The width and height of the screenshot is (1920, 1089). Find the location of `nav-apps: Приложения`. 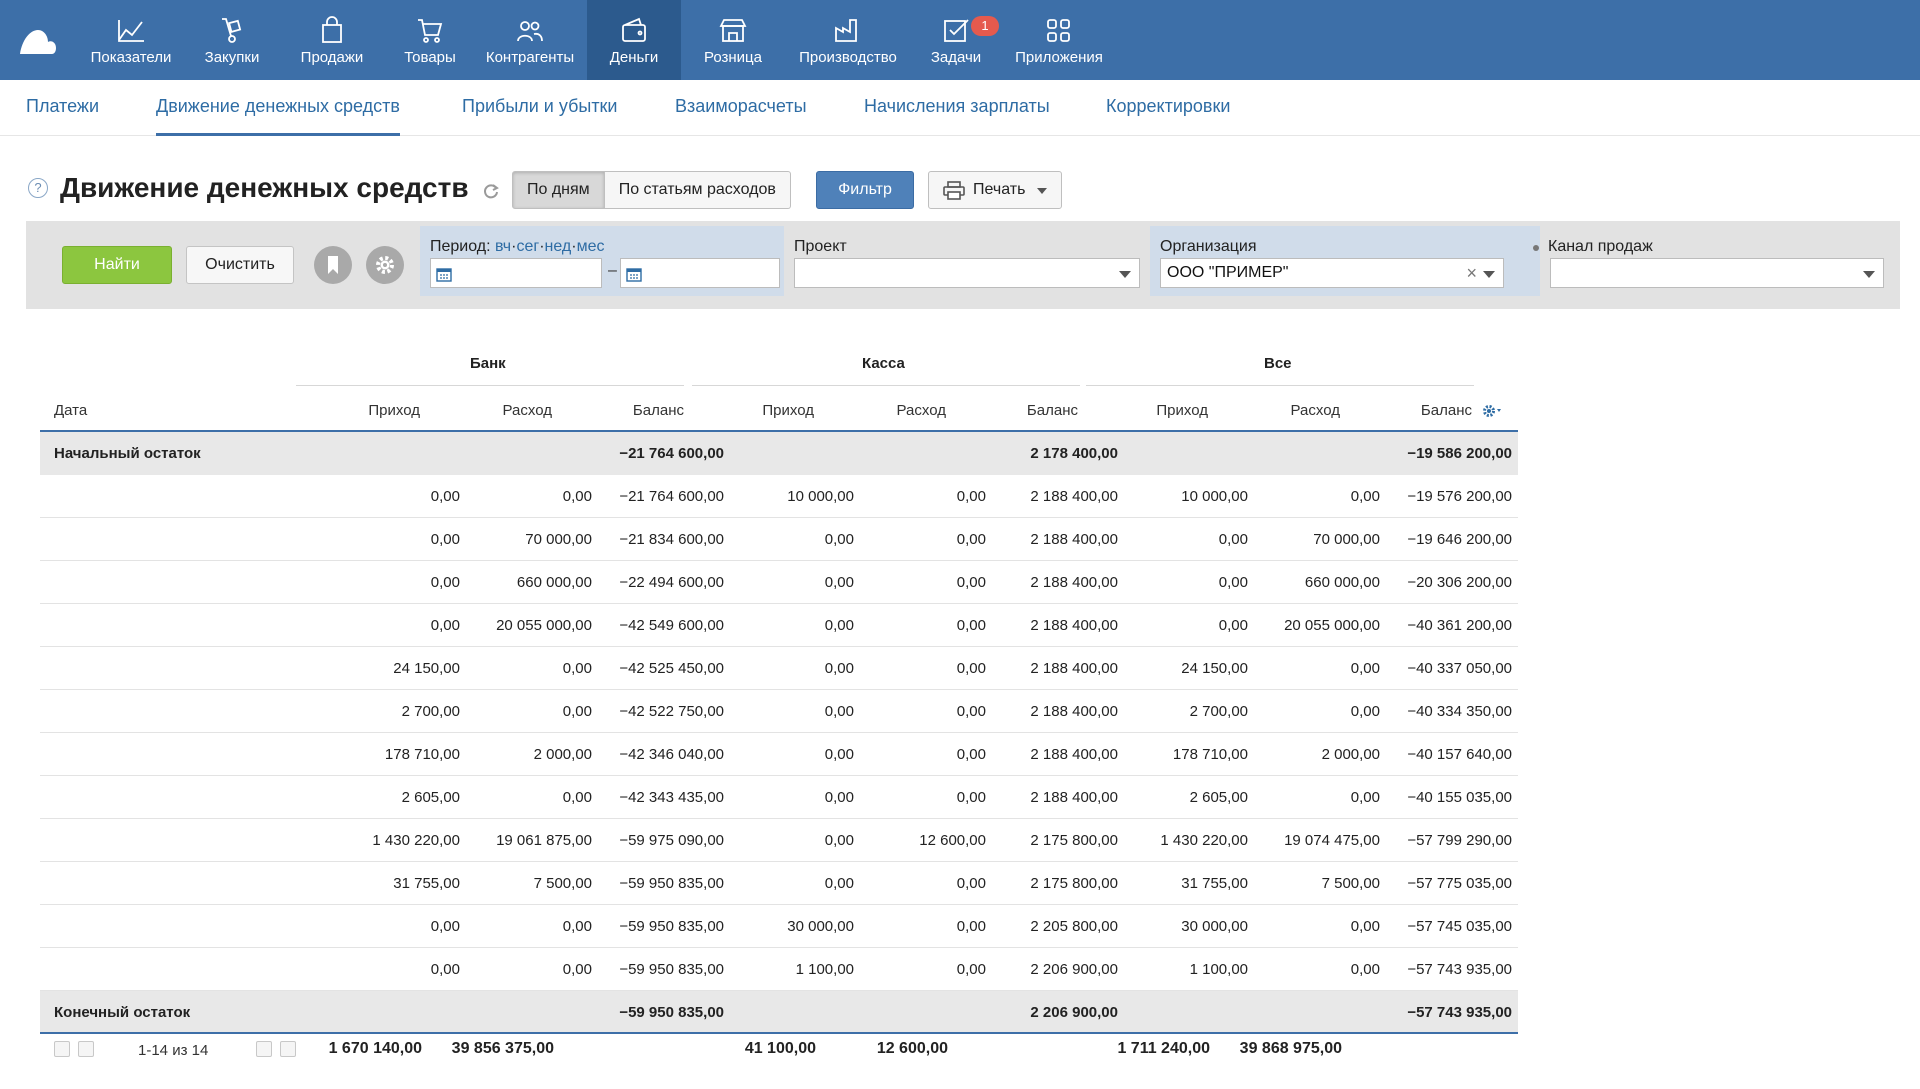

nav-apps: Приложения is located at coordinates (1059, 40).